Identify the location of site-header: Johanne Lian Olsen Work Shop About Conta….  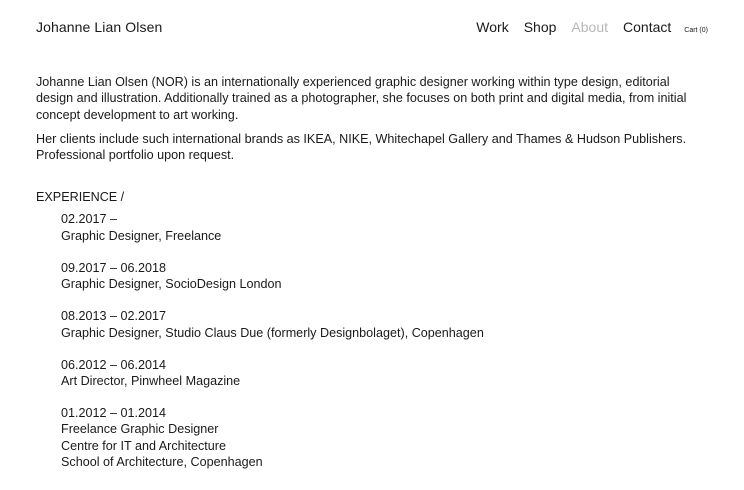
(372, 28).